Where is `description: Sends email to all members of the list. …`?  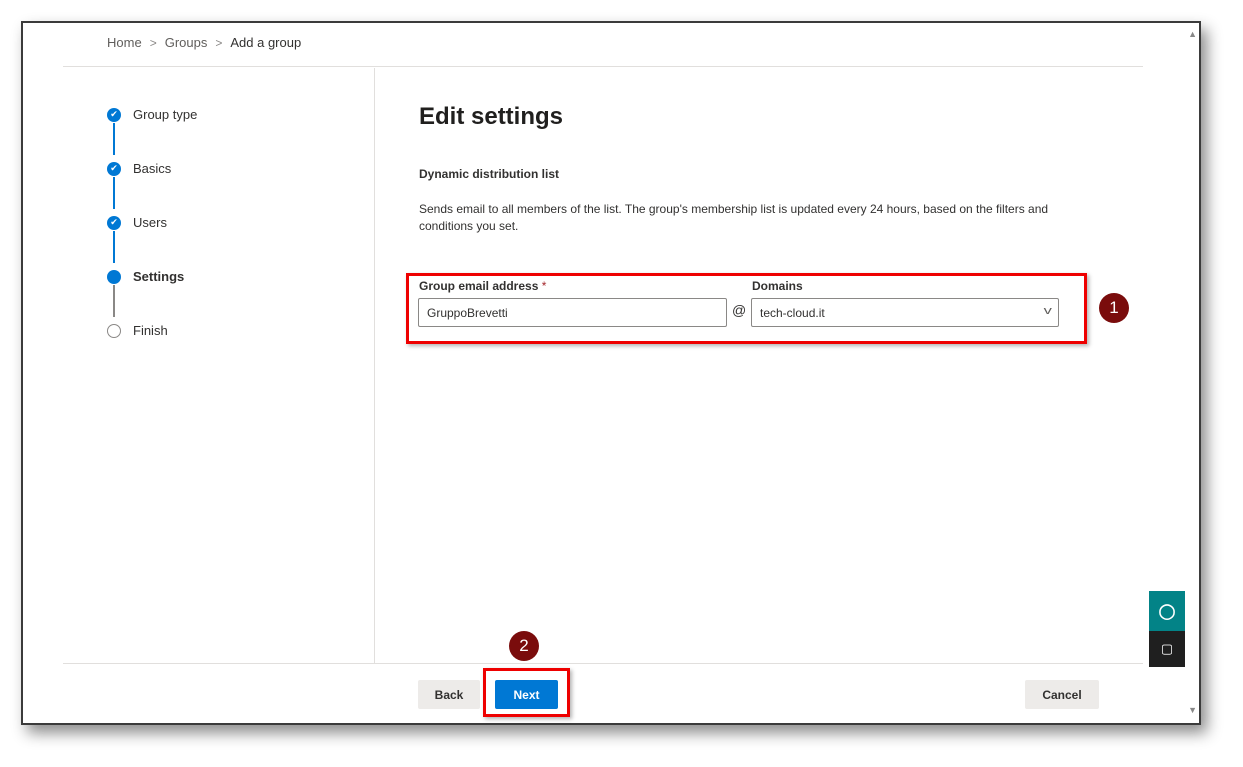 description: Sends email to all members of the list. … is located at coordinates (734, 217).